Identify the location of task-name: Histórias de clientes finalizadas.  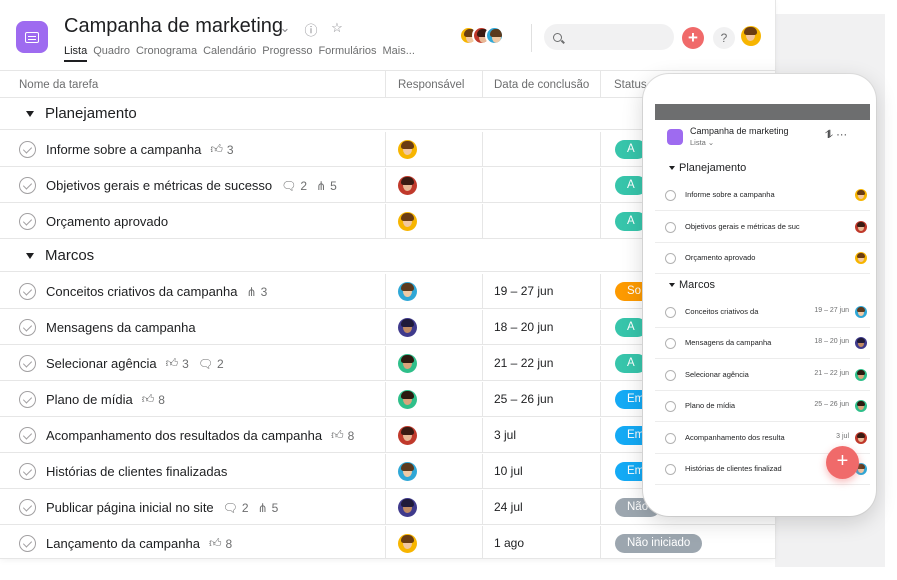
(136, 471).